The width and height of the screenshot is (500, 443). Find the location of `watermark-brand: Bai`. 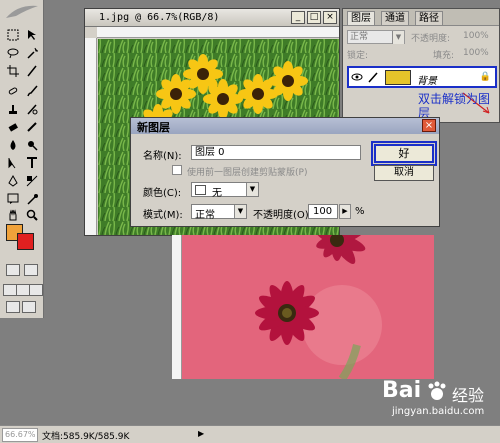

watermark-brand: Bai is located at coordinates (402, 390).